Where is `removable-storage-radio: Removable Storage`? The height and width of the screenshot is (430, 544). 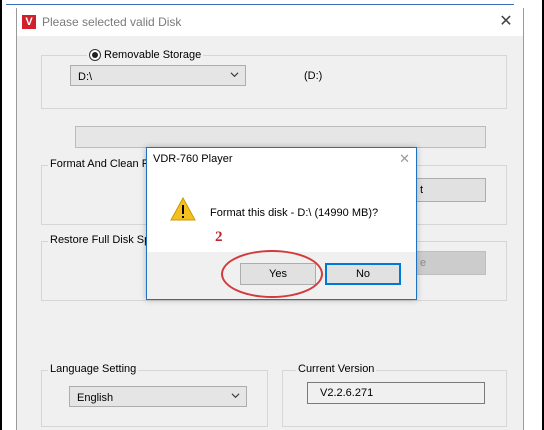 removable-storage-radio: Removable Storage is located at coordinates (145, 55).